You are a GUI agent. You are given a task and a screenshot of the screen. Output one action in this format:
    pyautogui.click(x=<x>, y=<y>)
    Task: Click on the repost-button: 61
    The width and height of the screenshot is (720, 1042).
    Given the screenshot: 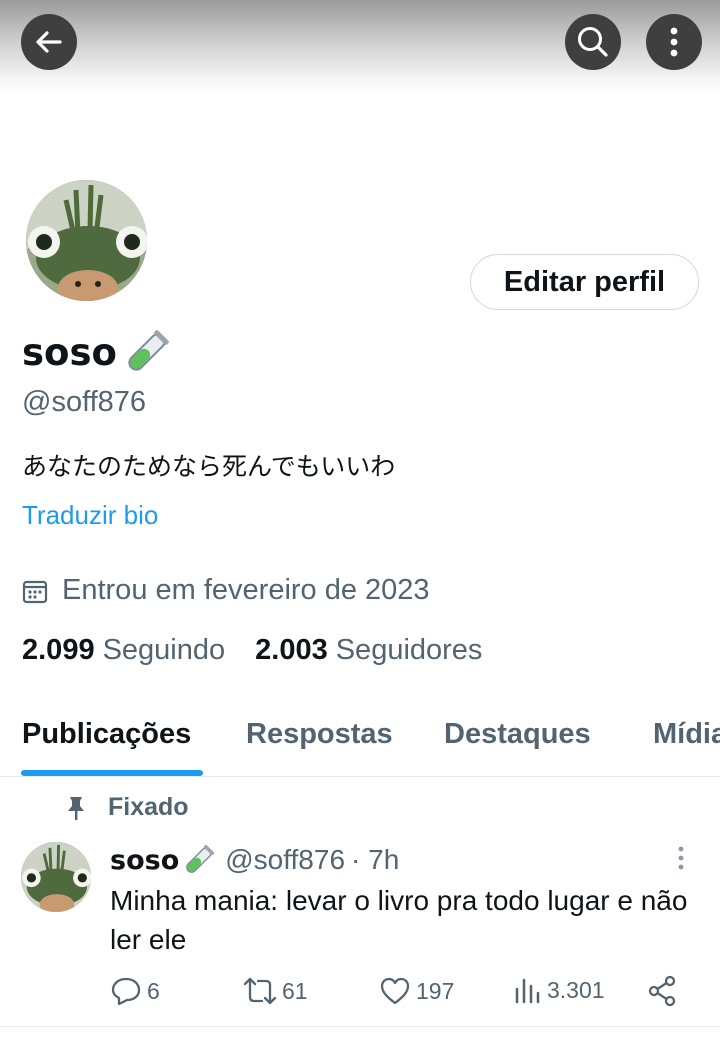 What is the action you would take?
    pyautogui.click(x=275, y=991)
    